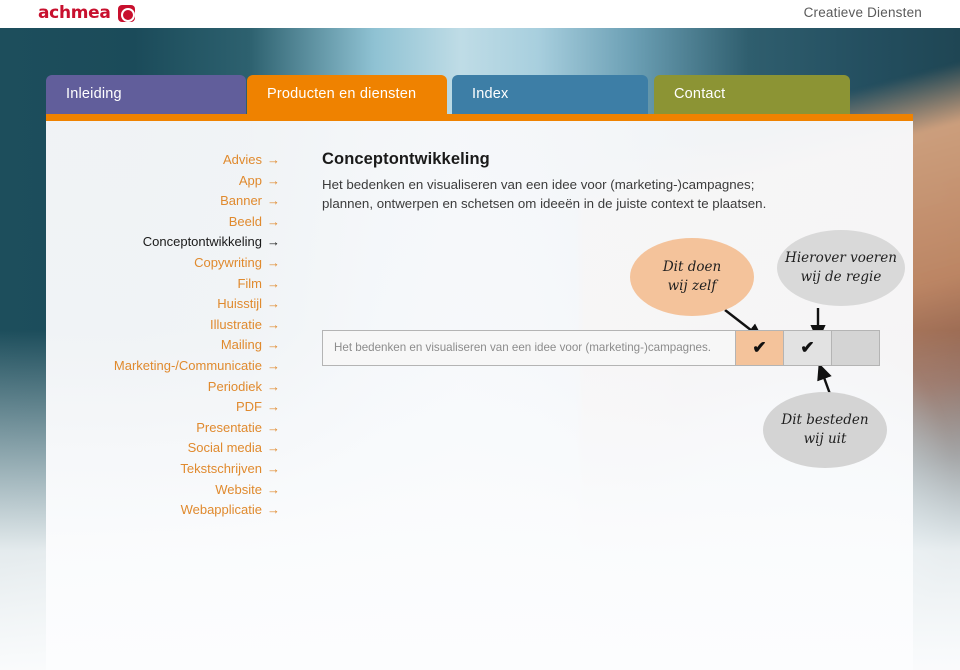  I want to click on sidebar-item-label: Marketing-/Communicatie, so click(187, 365).